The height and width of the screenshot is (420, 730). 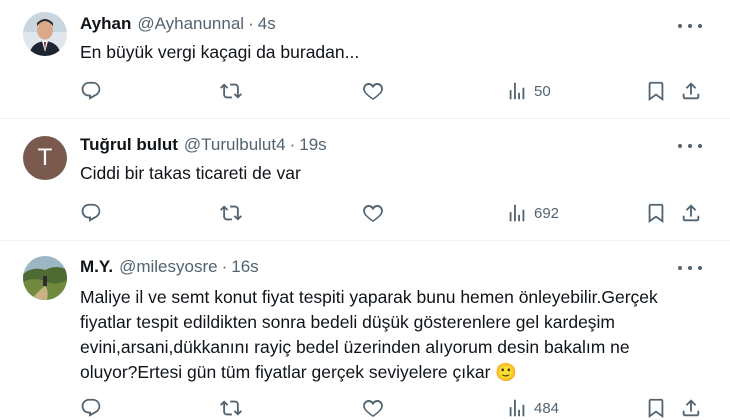 I want to click on views-button: 484, so click(x=532, y=408).